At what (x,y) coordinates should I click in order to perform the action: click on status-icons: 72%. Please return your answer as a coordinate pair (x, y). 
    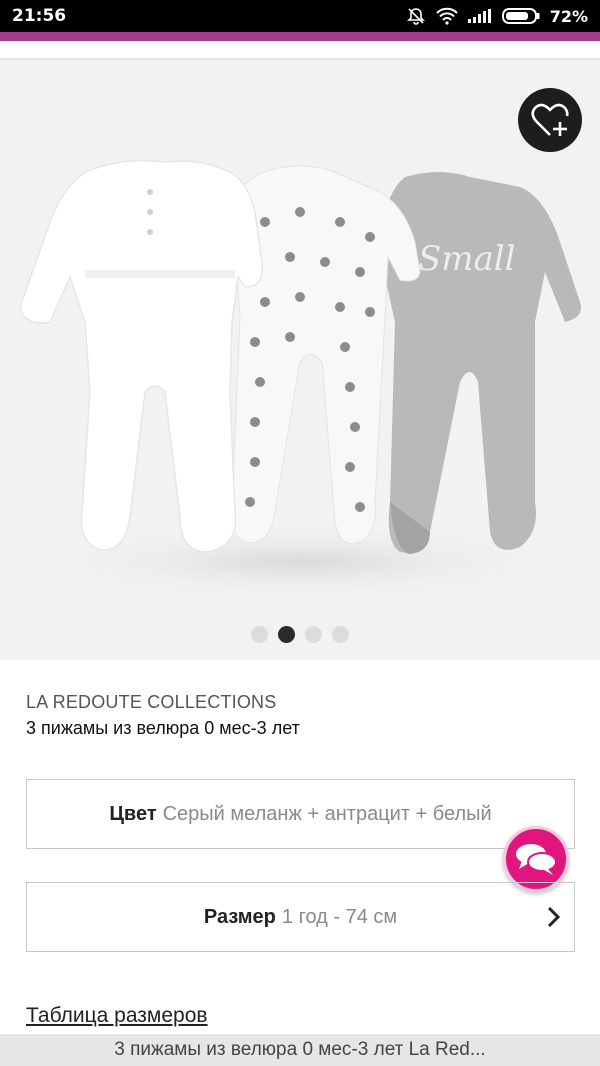
    Looking at the image, I should click on (497, 16).